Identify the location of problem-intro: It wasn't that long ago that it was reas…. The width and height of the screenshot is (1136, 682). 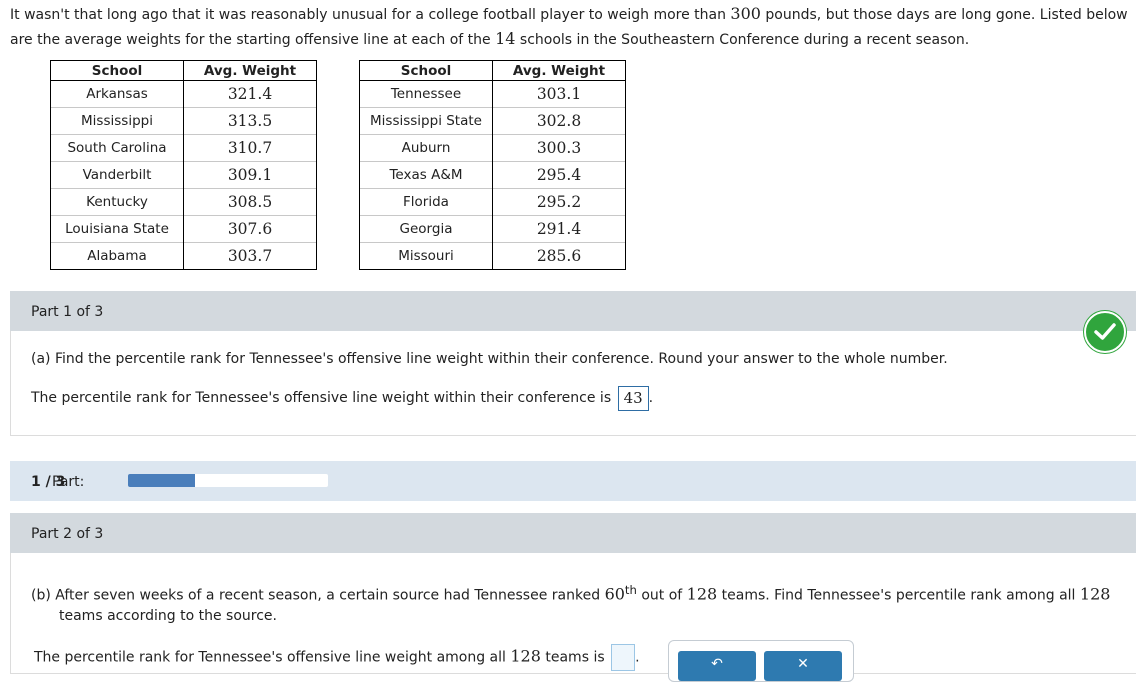
(573, 27).